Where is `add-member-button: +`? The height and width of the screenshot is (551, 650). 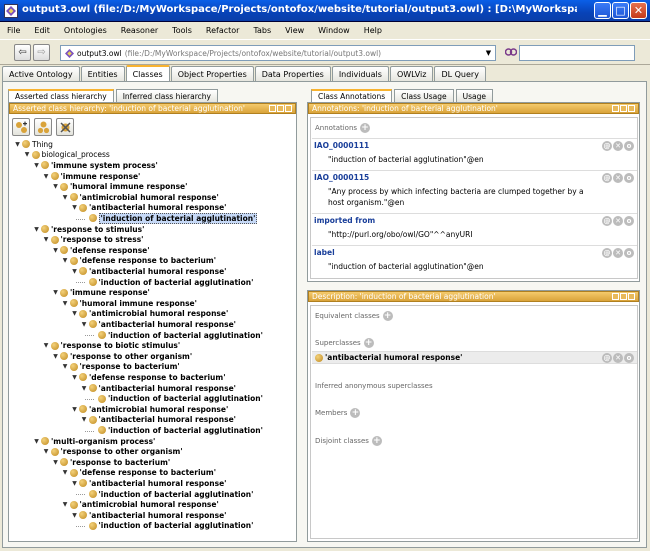 add-member-button: + is located at coordinates (355, 413).